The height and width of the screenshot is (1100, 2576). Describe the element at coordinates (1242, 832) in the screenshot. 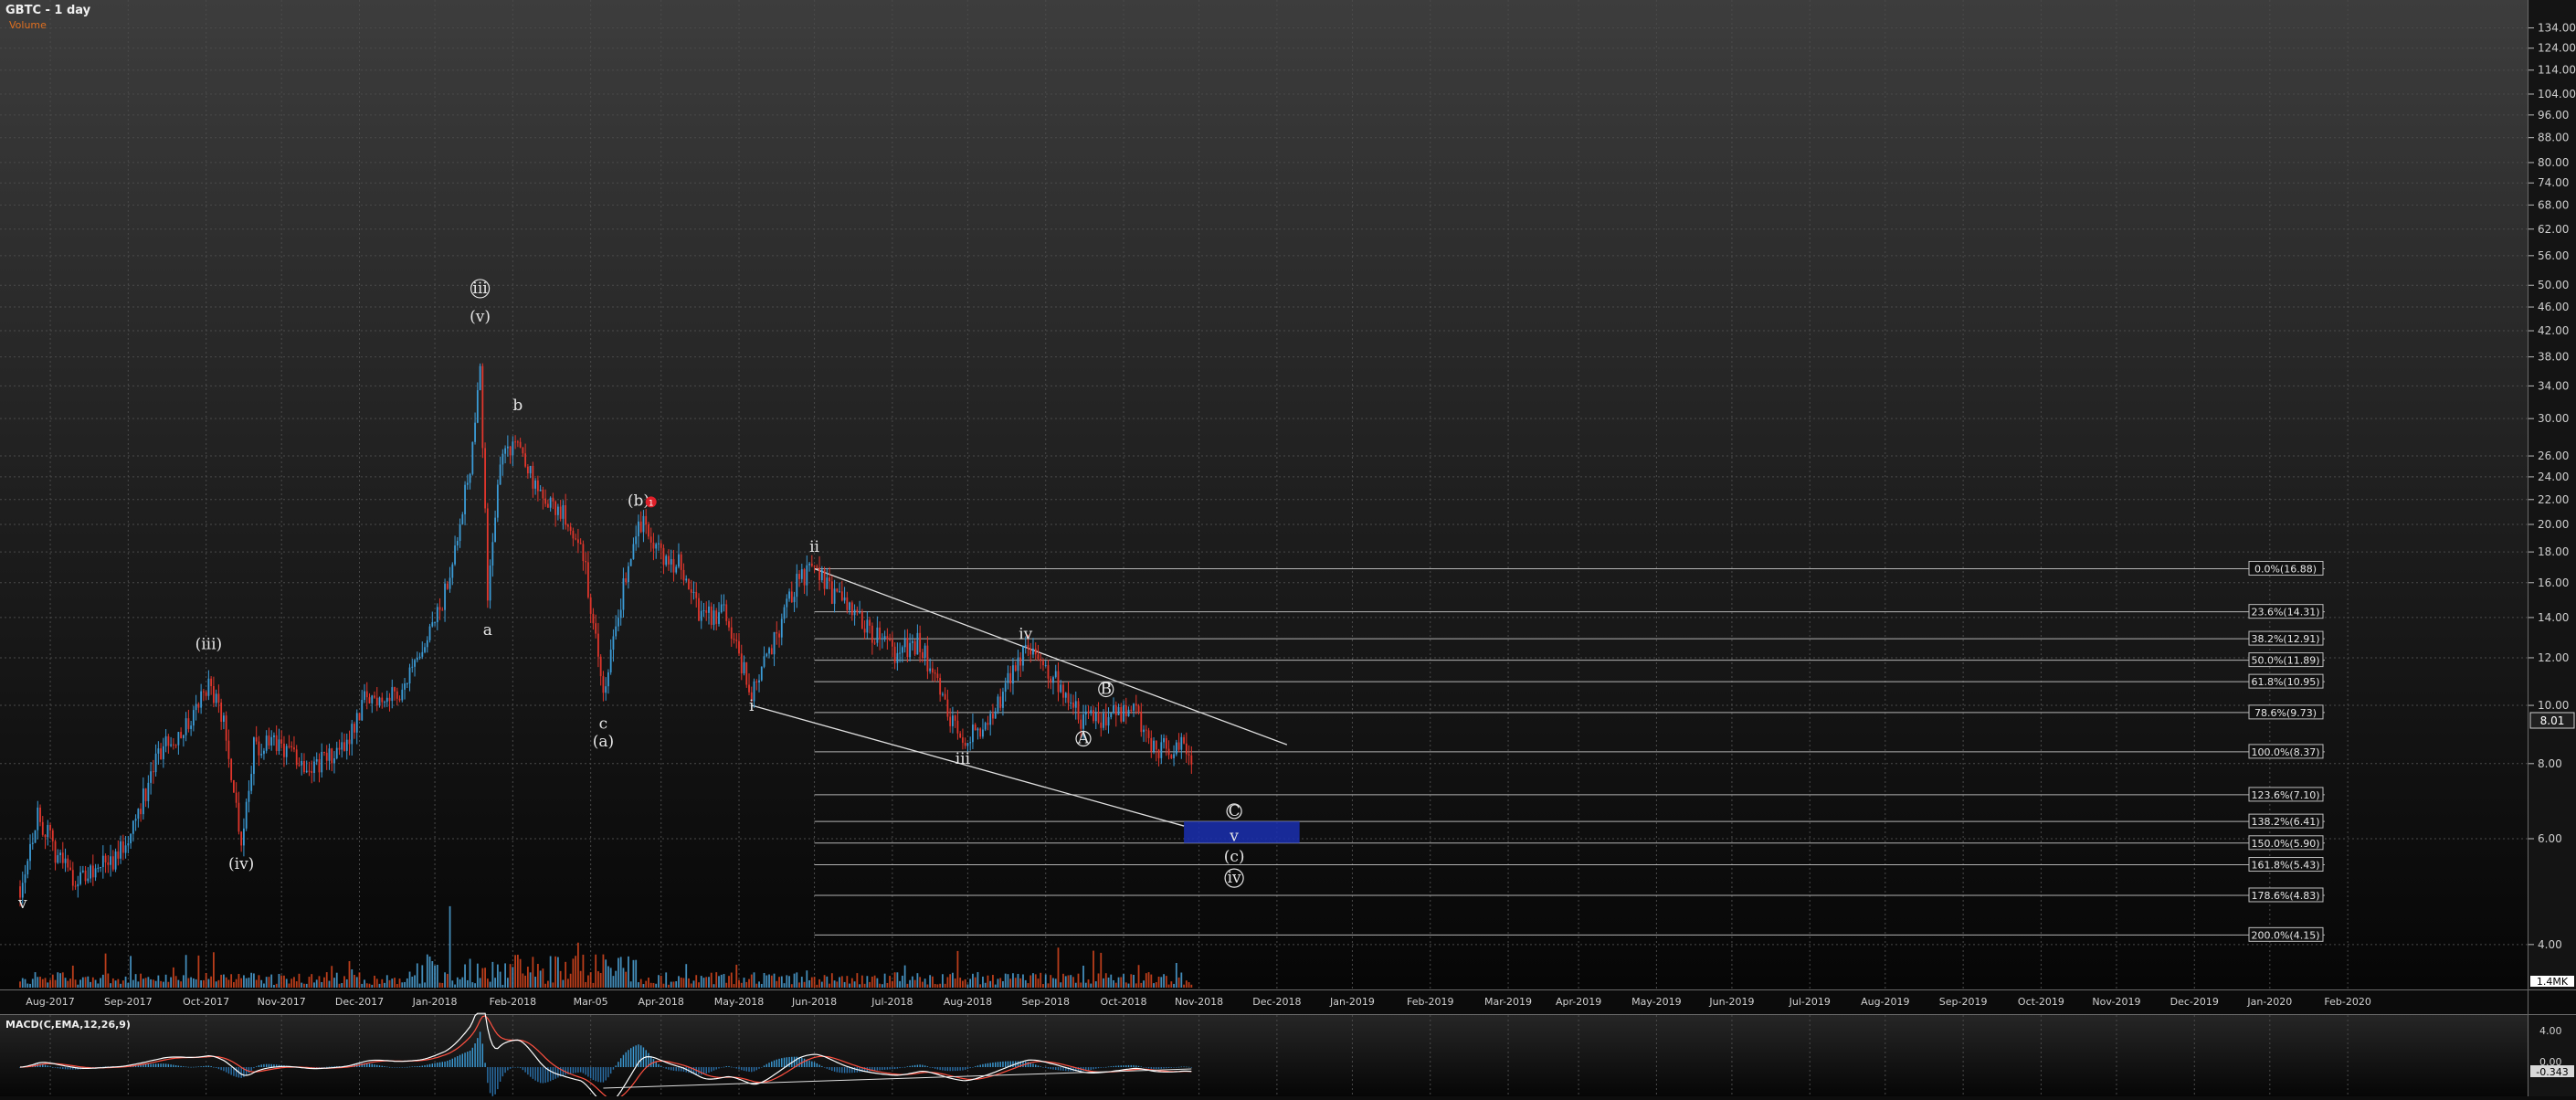

I see `target-zone` at that location.